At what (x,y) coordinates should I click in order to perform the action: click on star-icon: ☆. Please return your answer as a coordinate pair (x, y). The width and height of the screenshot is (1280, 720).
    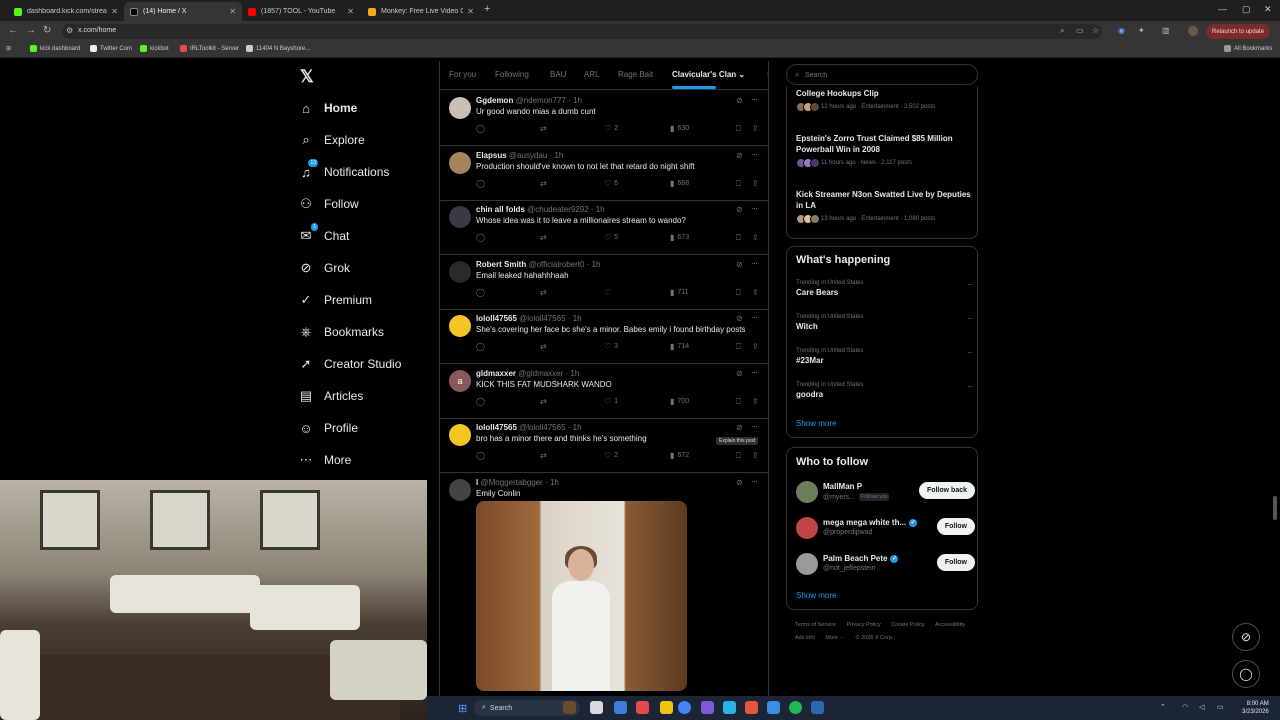
    Looking at the image, I should click on (1095, 30).